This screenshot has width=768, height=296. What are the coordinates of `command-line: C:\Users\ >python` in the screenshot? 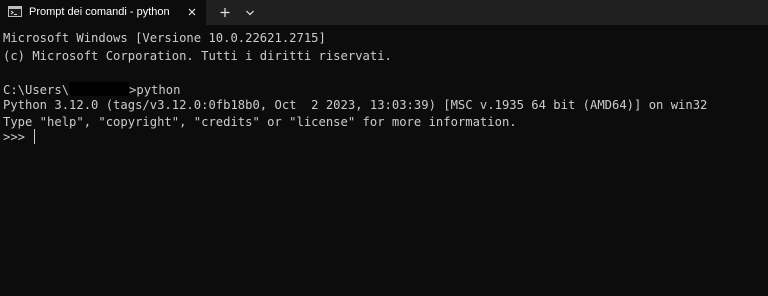 It's located at (91, 90).